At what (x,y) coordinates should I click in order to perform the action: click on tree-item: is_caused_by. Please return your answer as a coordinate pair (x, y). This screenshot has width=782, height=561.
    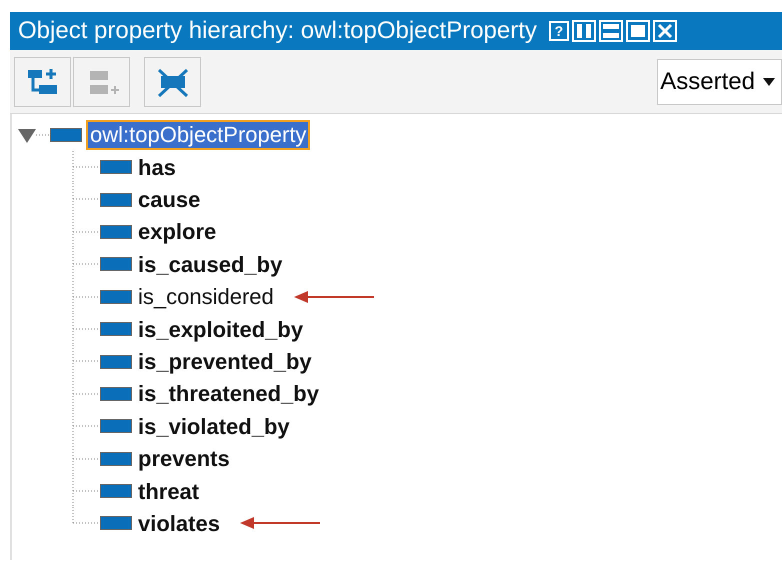
    Looking at the image, I should click on (210, 264).